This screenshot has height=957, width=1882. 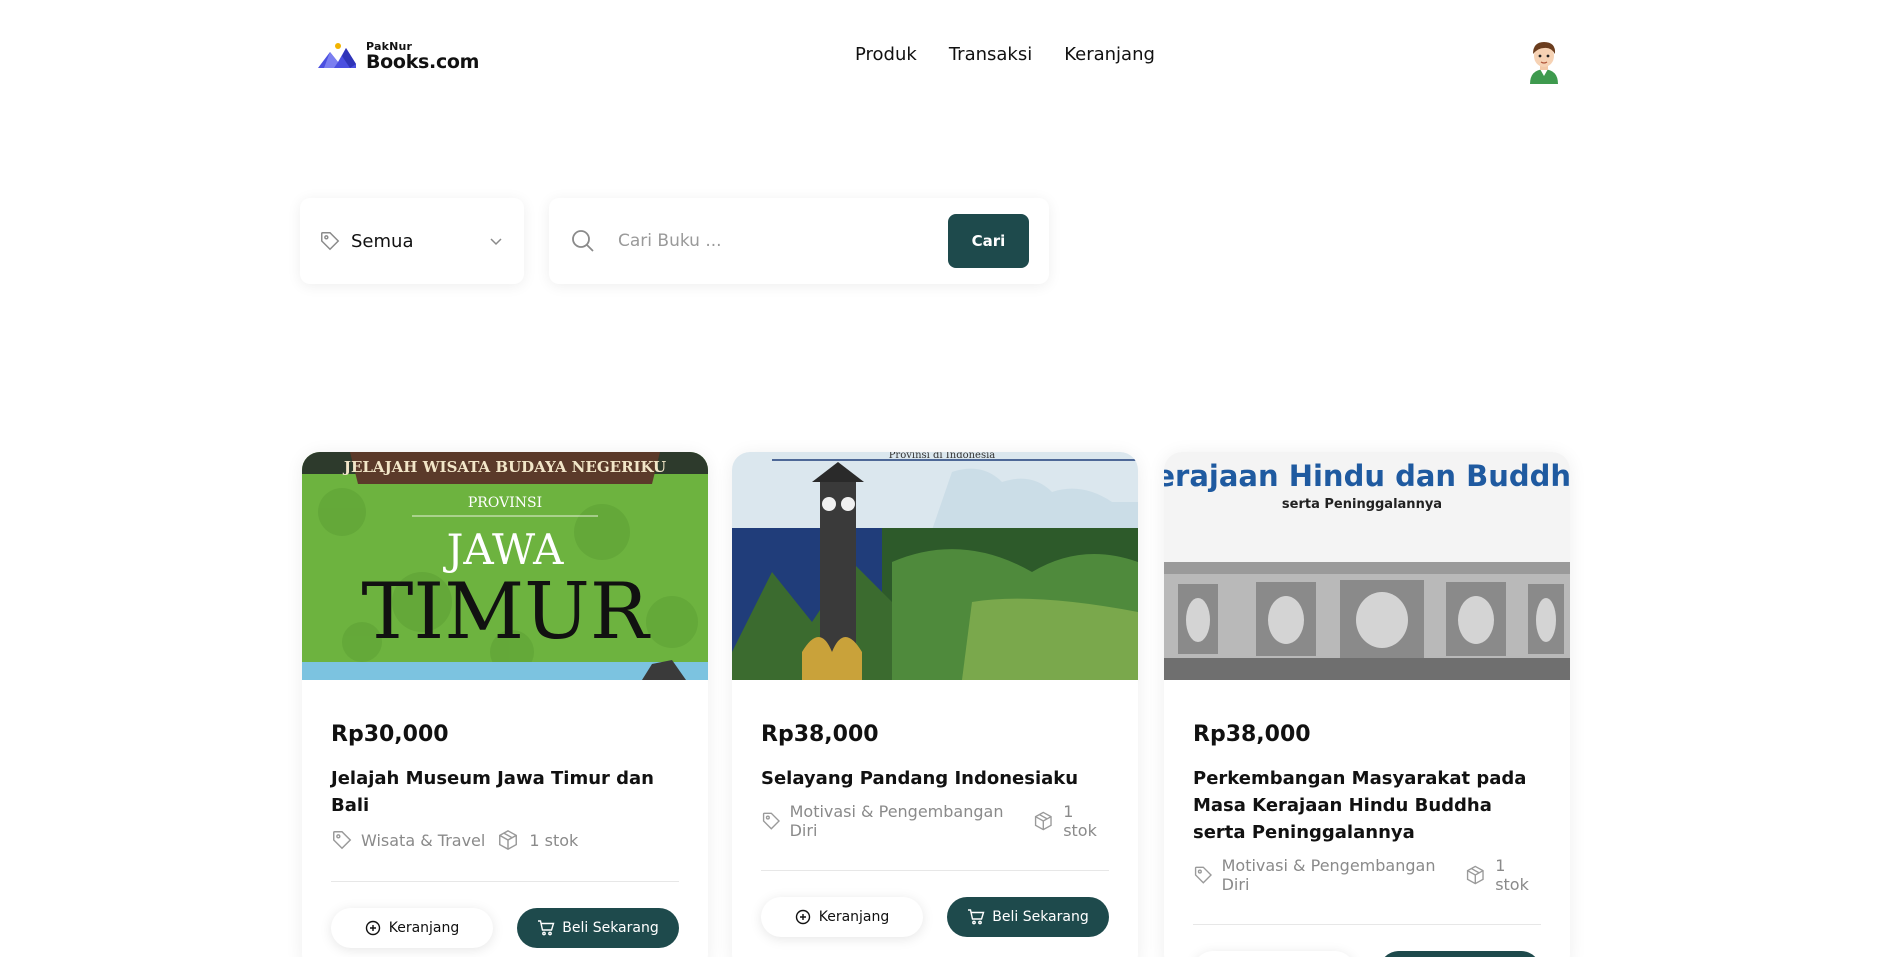 What do you see at coordinates (505, 612) in the screenshot?
I see `cover-line3-text: TIMUR` at bounding box center [505, 612].